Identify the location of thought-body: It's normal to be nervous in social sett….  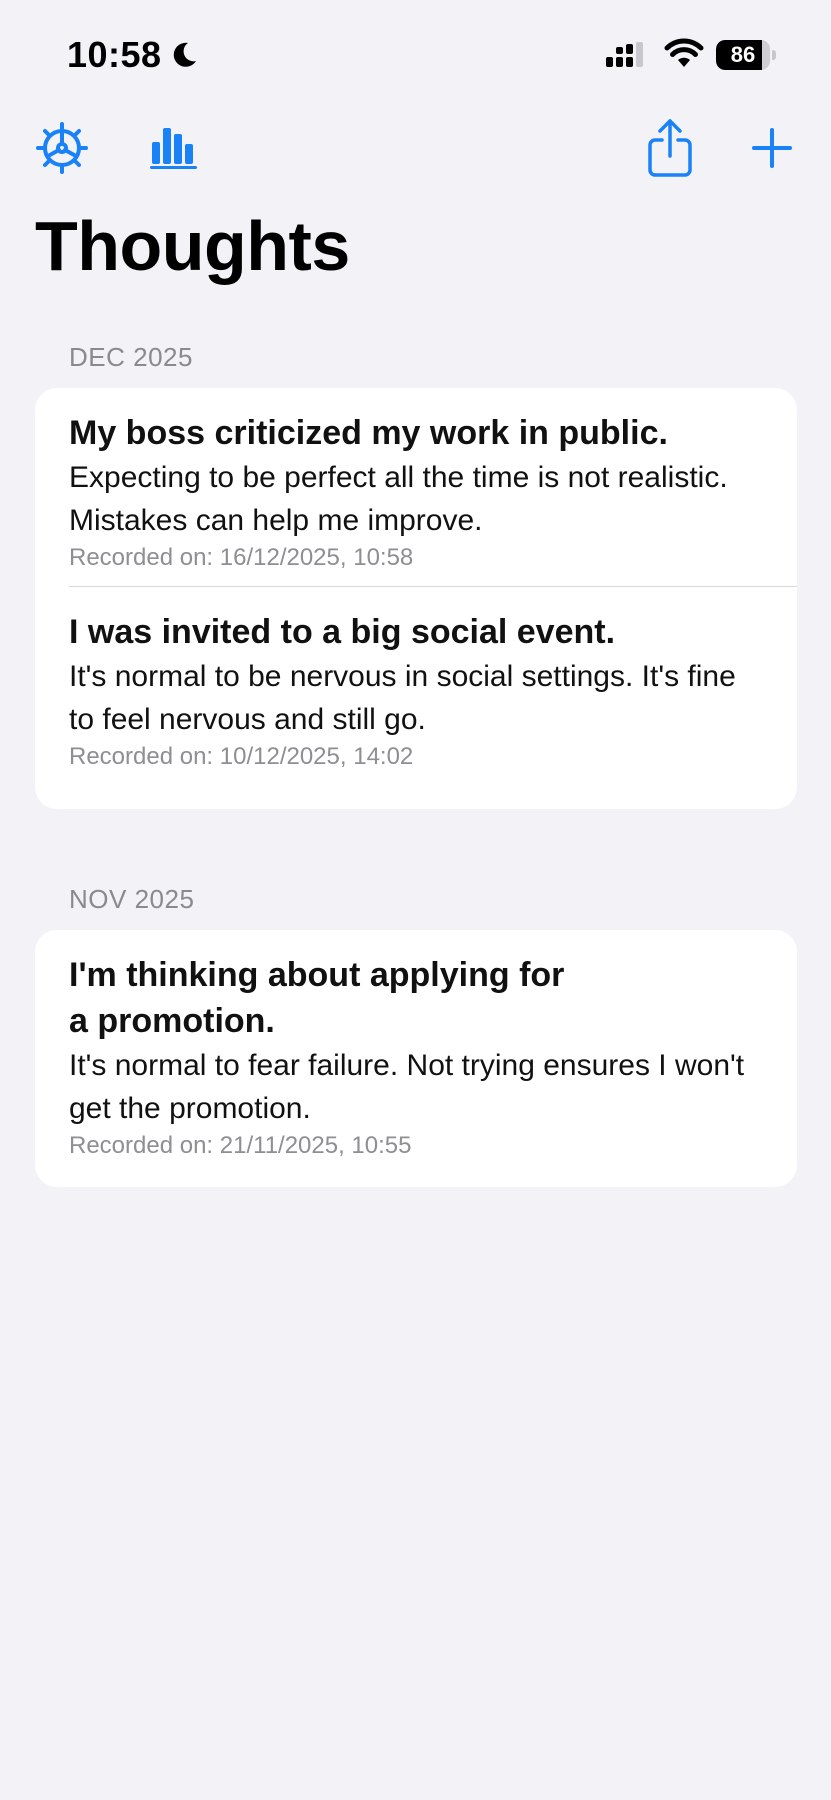
(402, 698).